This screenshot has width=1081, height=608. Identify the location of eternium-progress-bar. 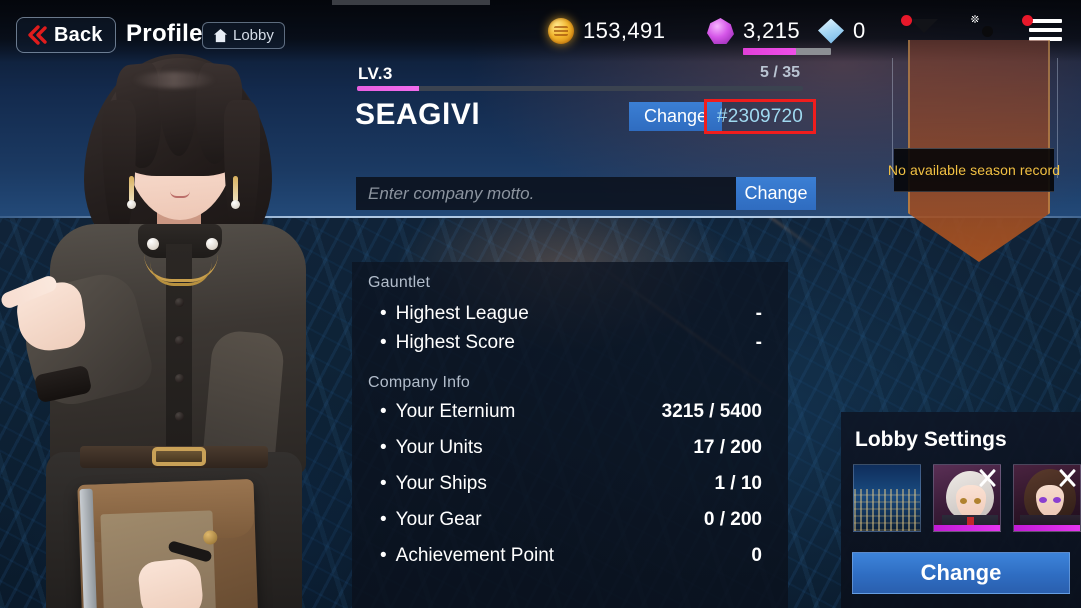
(787, 51).